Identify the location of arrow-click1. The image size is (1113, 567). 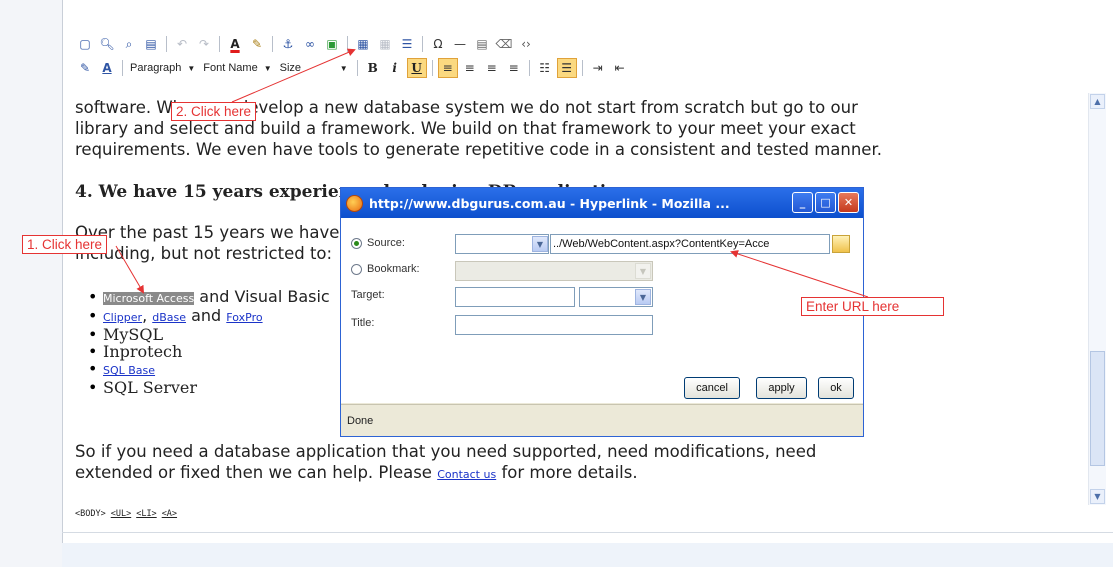
(130, 269).